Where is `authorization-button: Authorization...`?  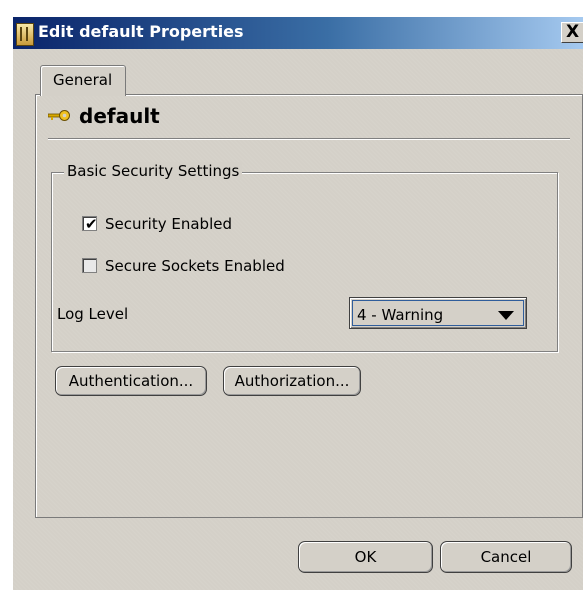
authorization-button: Authorization... is located at coordinates (292, 381).